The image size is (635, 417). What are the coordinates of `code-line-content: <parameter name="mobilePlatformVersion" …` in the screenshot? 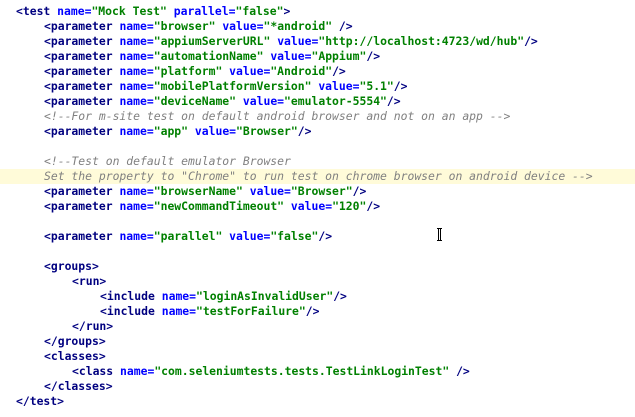 It's located at (226, 86).